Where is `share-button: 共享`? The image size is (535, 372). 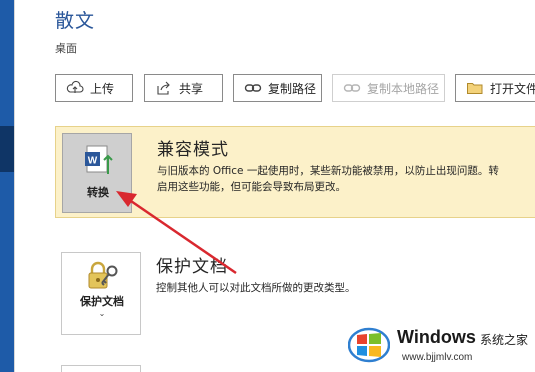 share-button: 共享 is located at coordinates (183, 88).